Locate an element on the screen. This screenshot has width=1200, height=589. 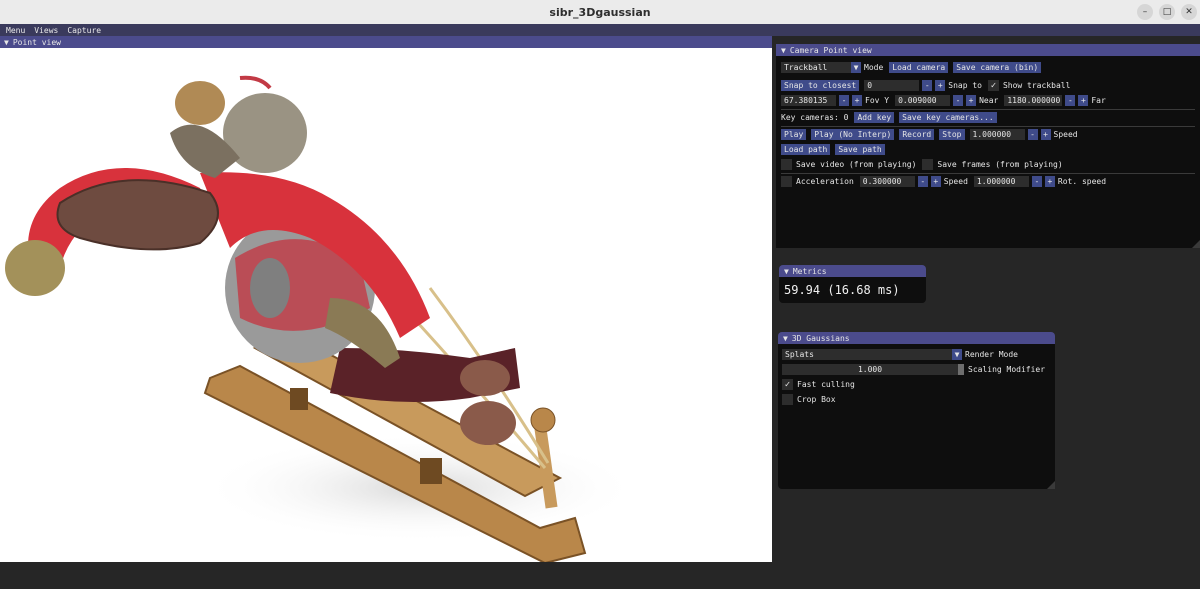
snap-decrement-button: - is located at coordinates (927, 85).